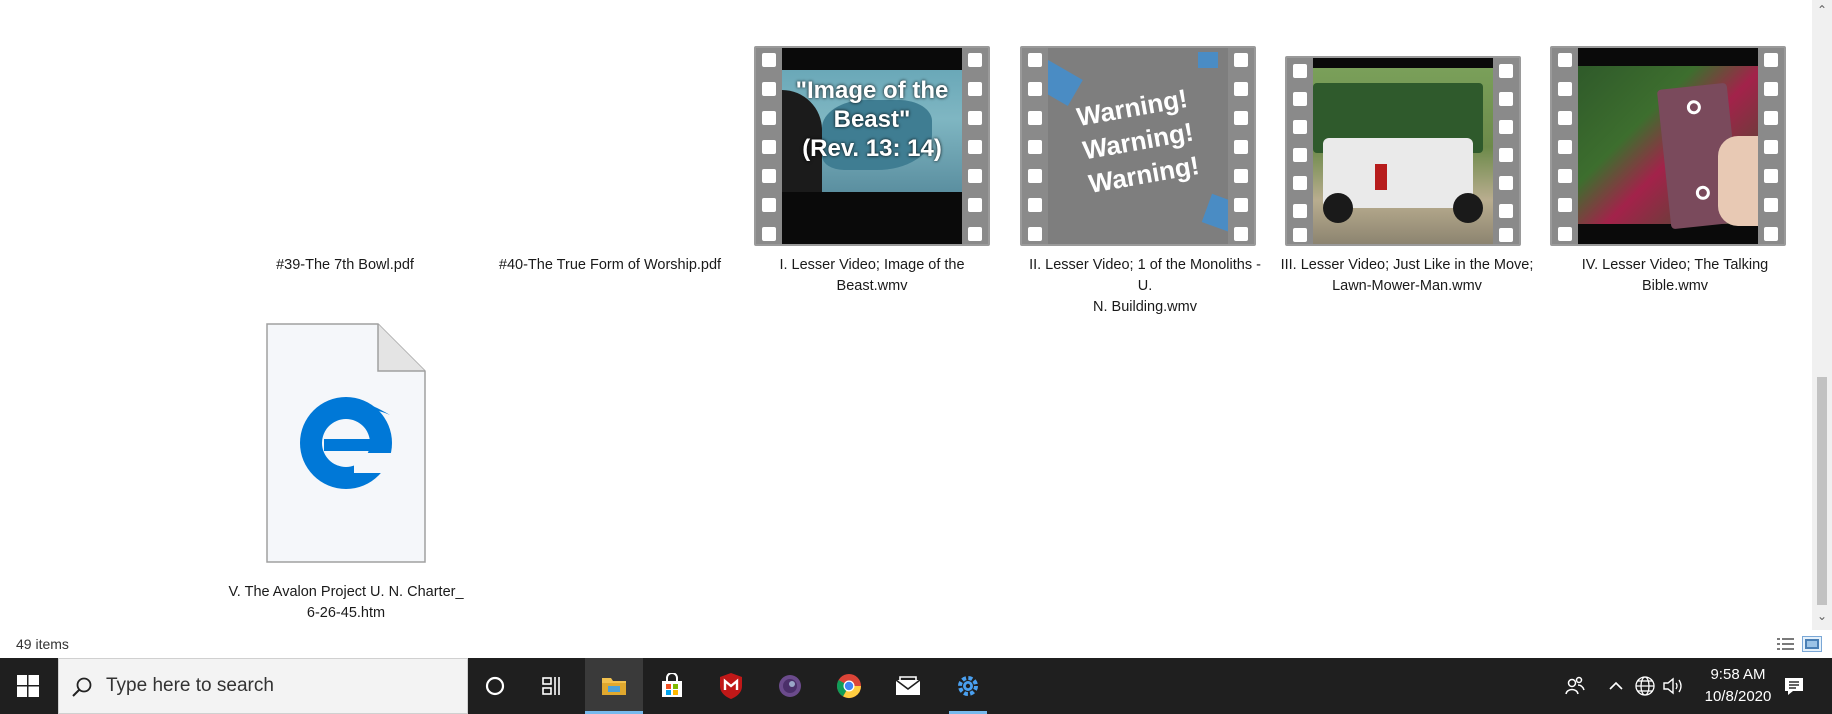 Image resolution: width=1832 pixels, height=714 pixels. Describe the element at coordinates (495, 686) in the screenshot. I see `cortana-icon` at that location.